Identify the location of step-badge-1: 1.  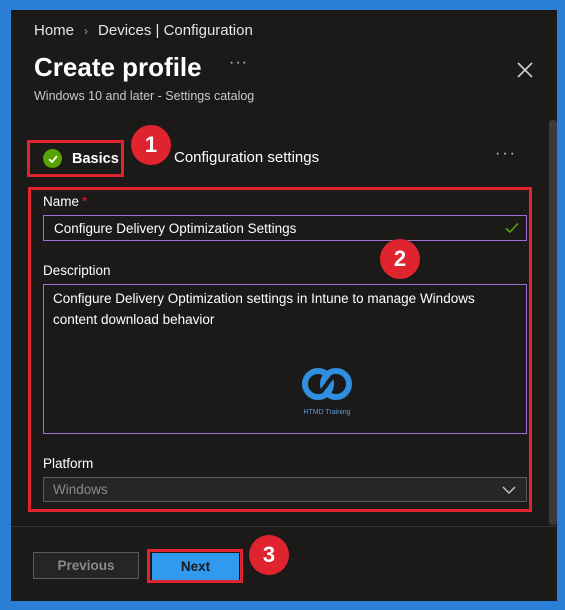
(151, 145).